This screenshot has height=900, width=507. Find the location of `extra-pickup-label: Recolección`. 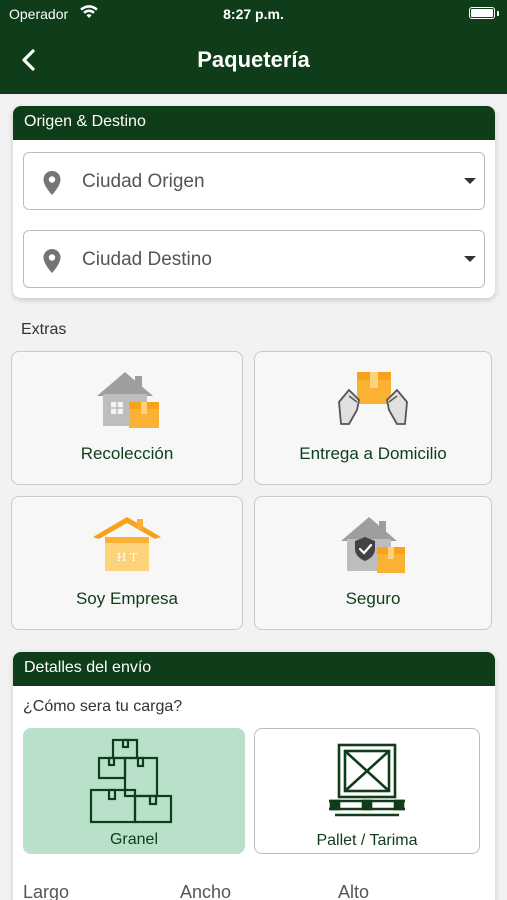

extra-pickup-label: Recolección is located at coordinates (127, 453).